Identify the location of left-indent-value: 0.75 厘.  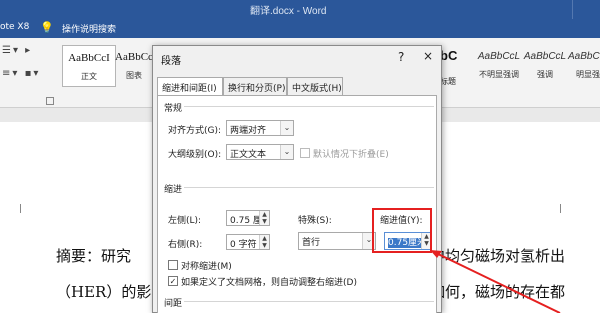
(246, 221).